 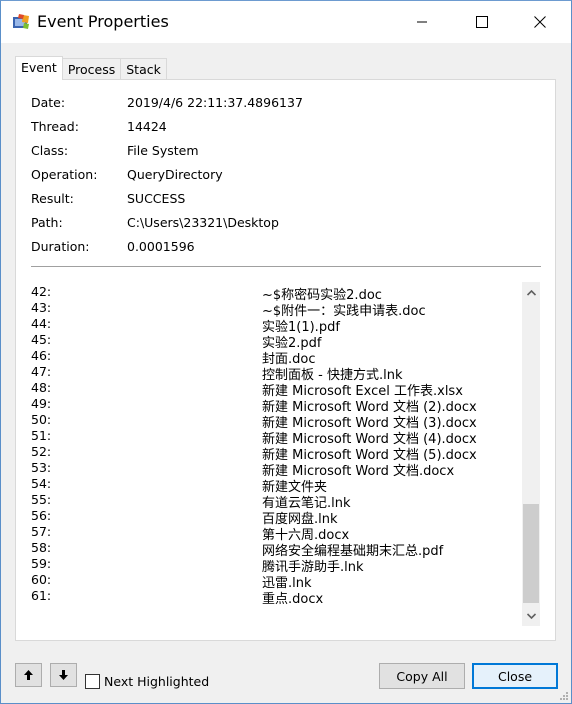 I want to click on arrow-down-icon, so click(x=63, y=675).